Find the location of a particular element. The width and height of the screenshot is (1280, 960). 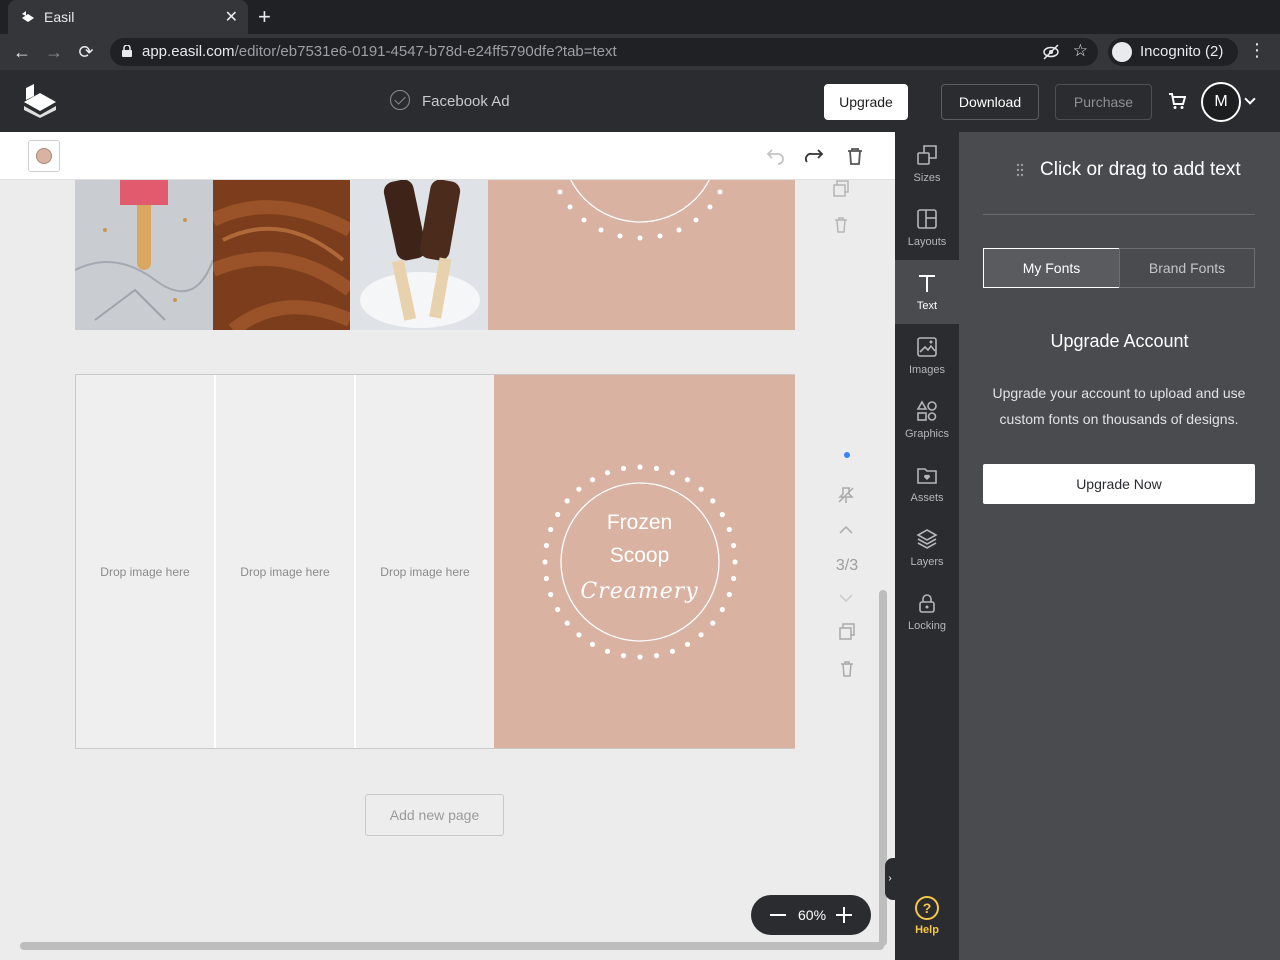

undo-icon is located at coordinates (775, 156).